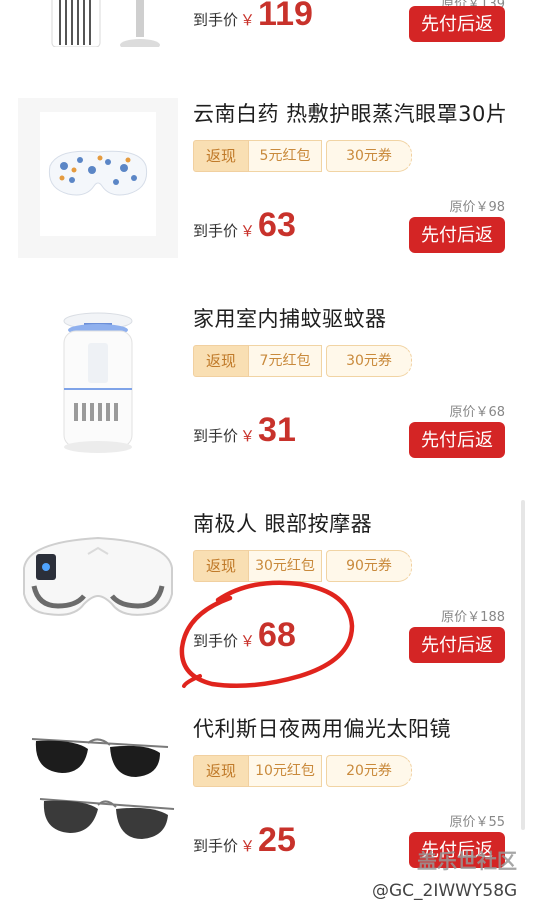 Image resolution: width=539 pixels, height=919 pixels. I want to click on red-packet-tag: 30元红包, so click(285, 566).